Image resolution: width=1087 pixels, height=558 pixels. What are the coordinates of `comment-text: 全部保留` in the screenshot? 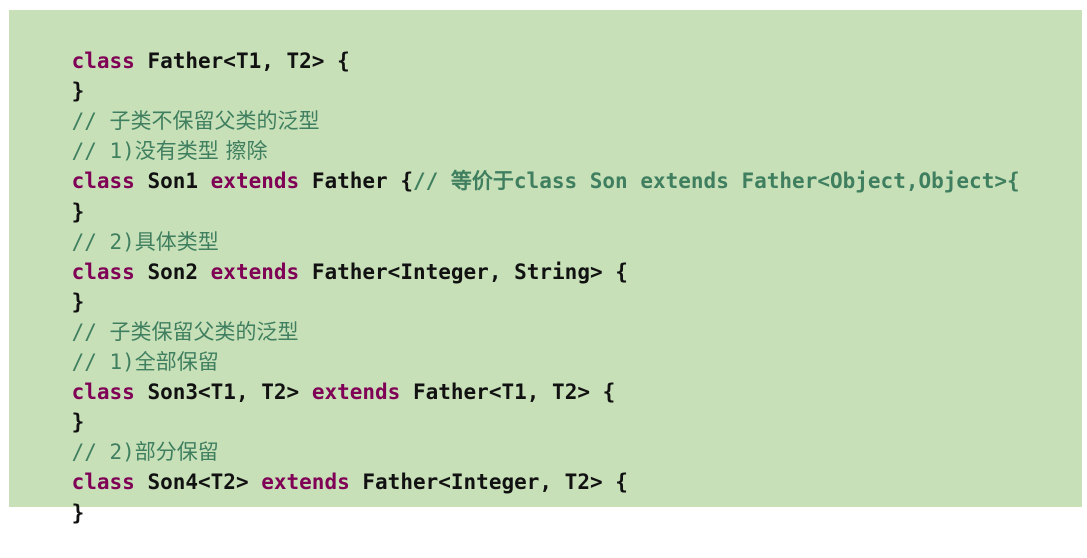 It's located at (176, 362).